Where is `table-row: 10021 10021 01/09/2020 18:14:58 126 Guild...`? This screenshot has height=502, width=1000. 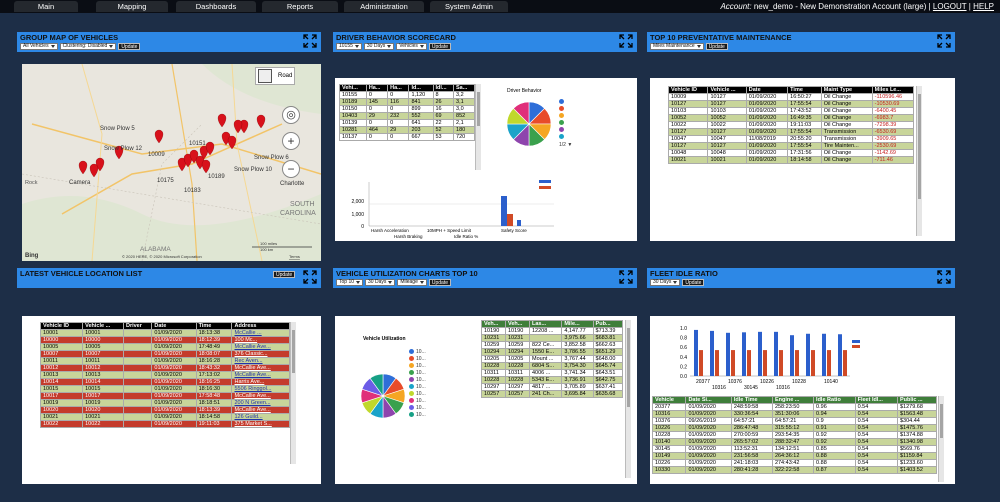
table-row: 10021 10021 01/09/2020 18:14:58 126 Guild... is located at coordinates (165, 417).